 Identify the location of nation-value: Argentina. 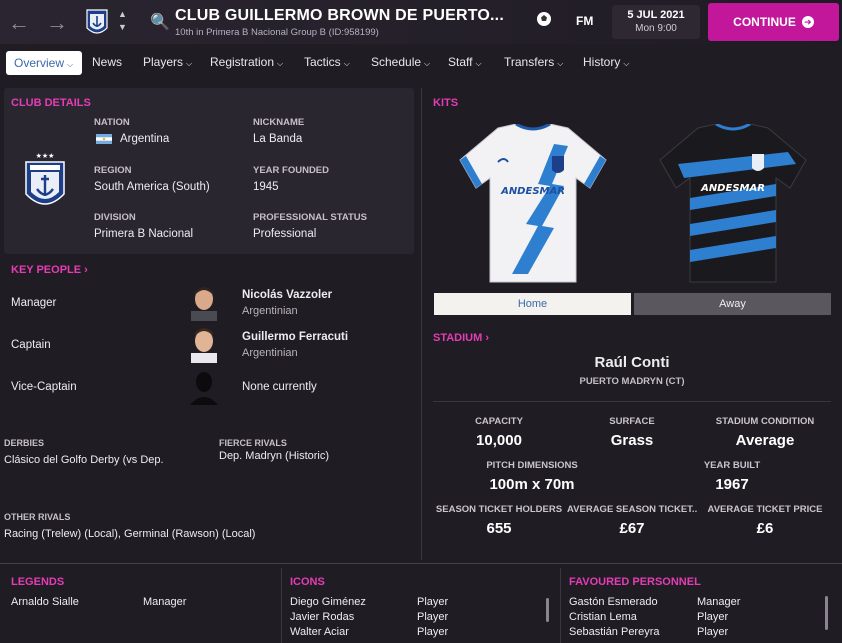
(144, 139).